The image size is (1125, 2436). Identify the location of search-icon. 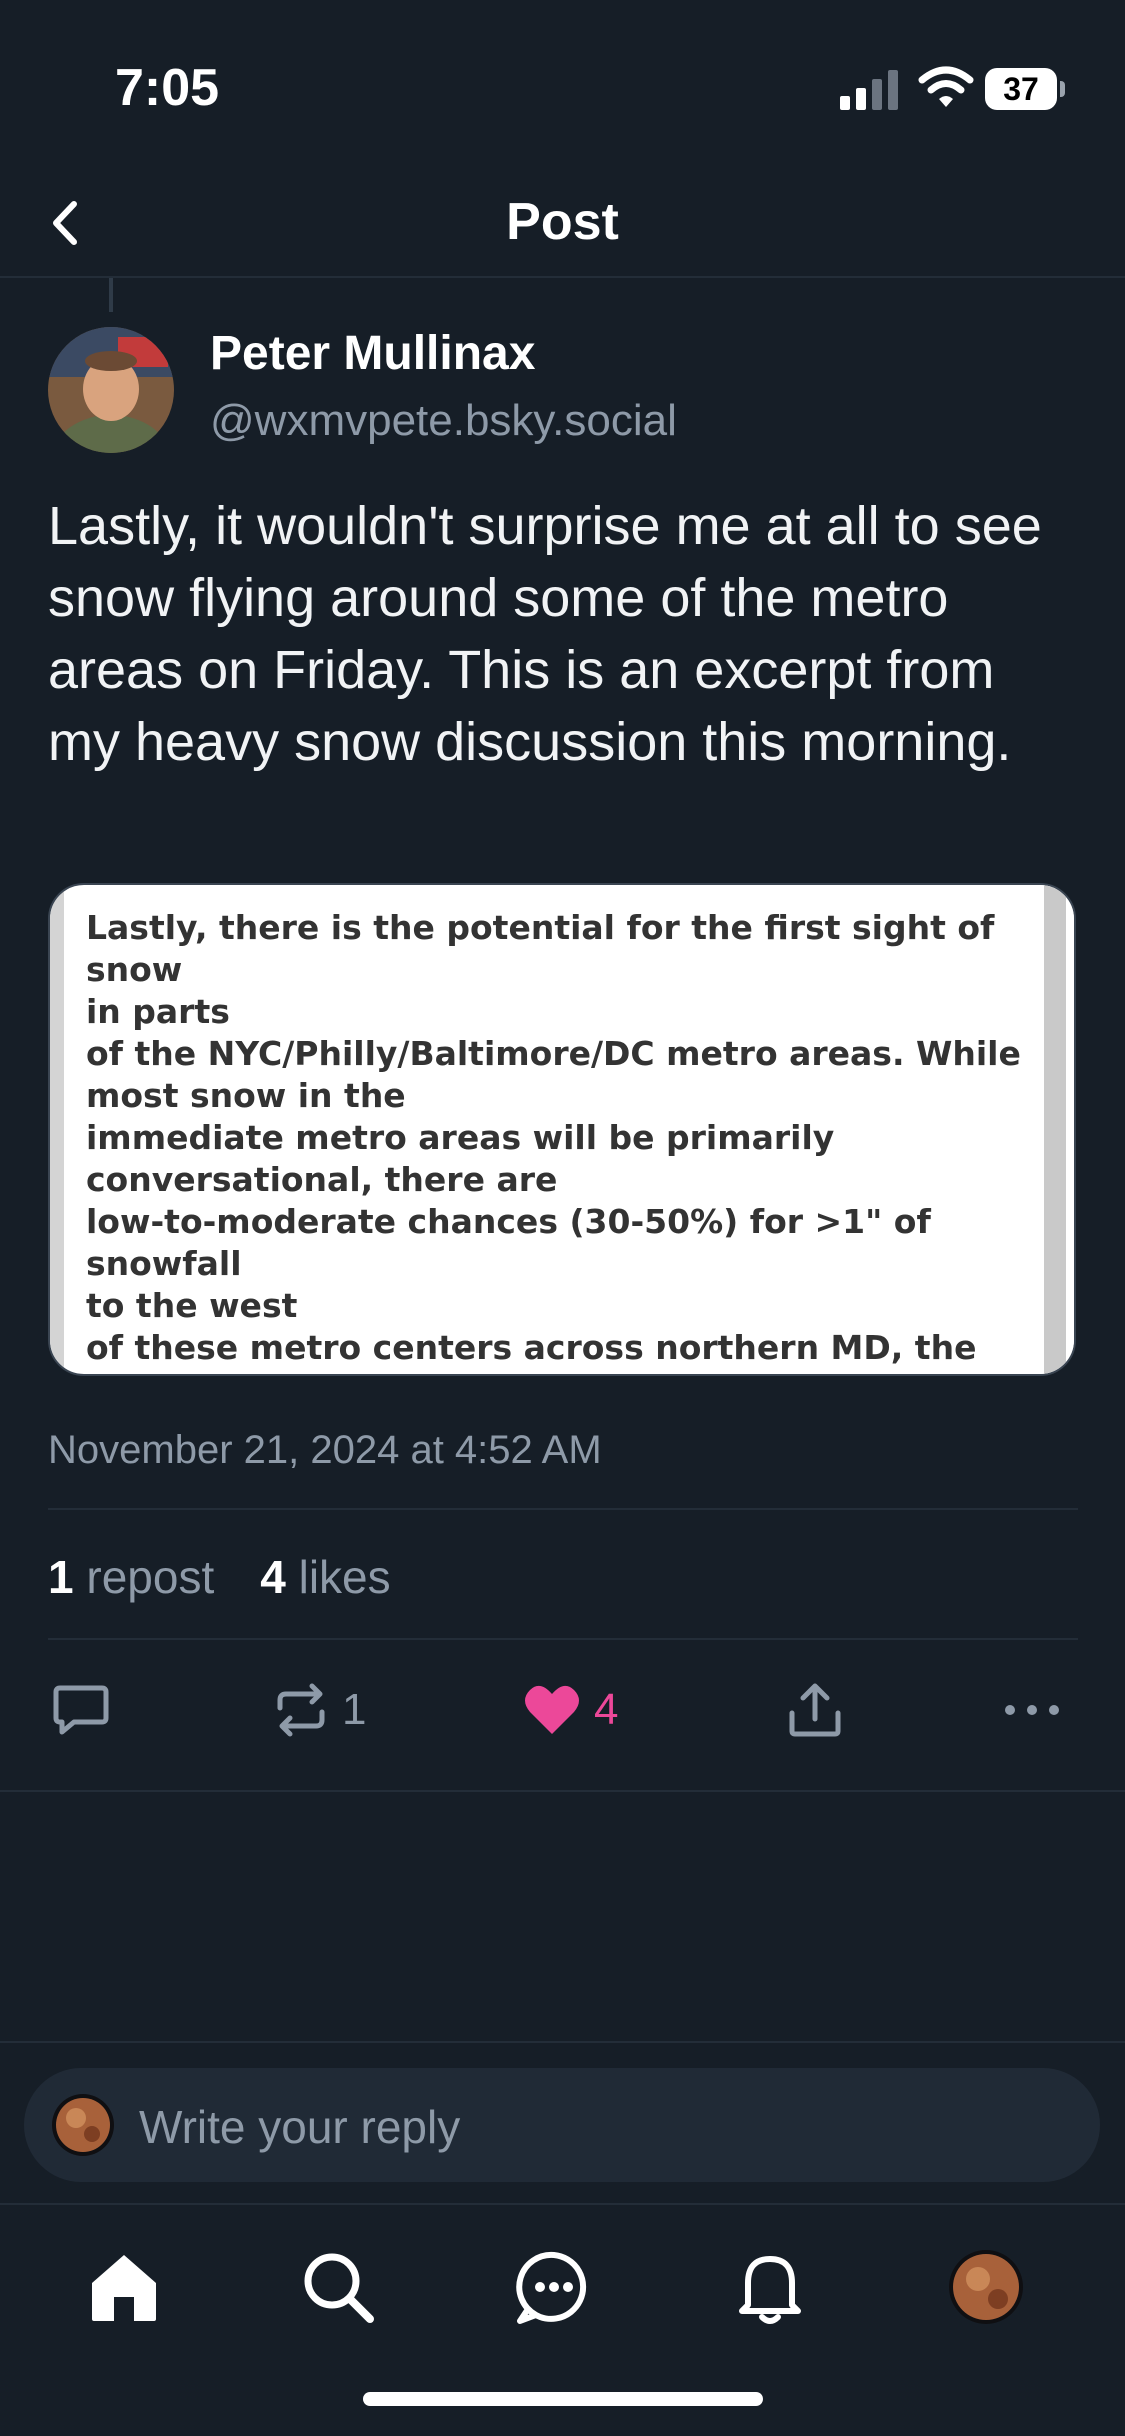
(339, 2288).